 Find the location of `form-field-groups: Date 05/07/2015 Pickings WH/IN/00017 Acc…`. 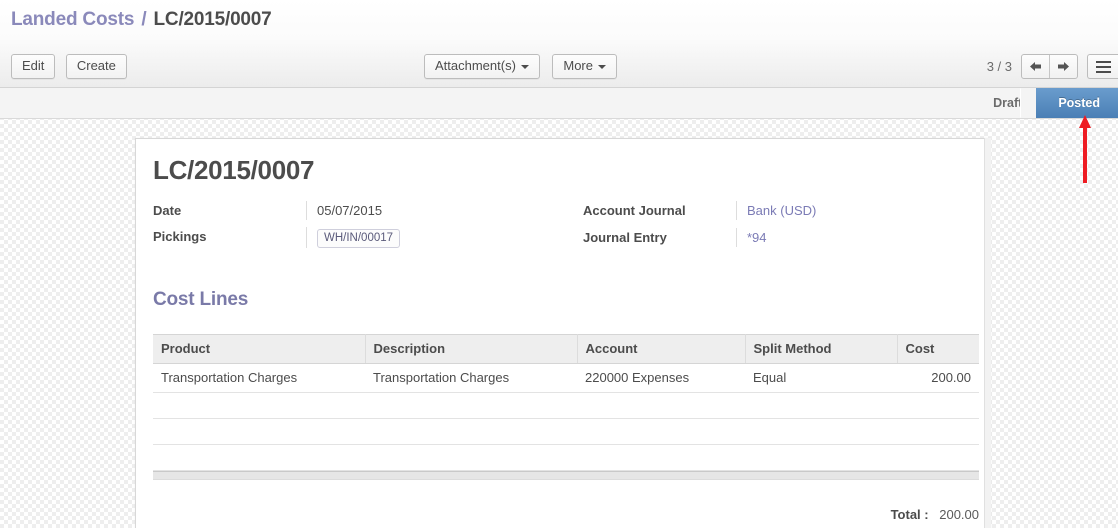

form-field-groups: Date 05/07/2015 Pickings WH/IN/00017 Acc… is located at coordinates (564, 224).